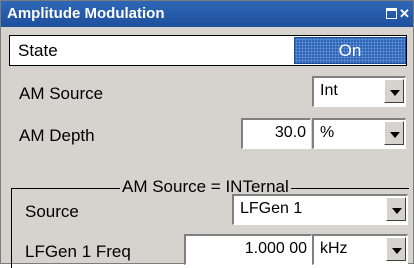  Describe the element at coordinates (61, 93) in the screenshot. I see `am-source-label: AM Source` at that location.